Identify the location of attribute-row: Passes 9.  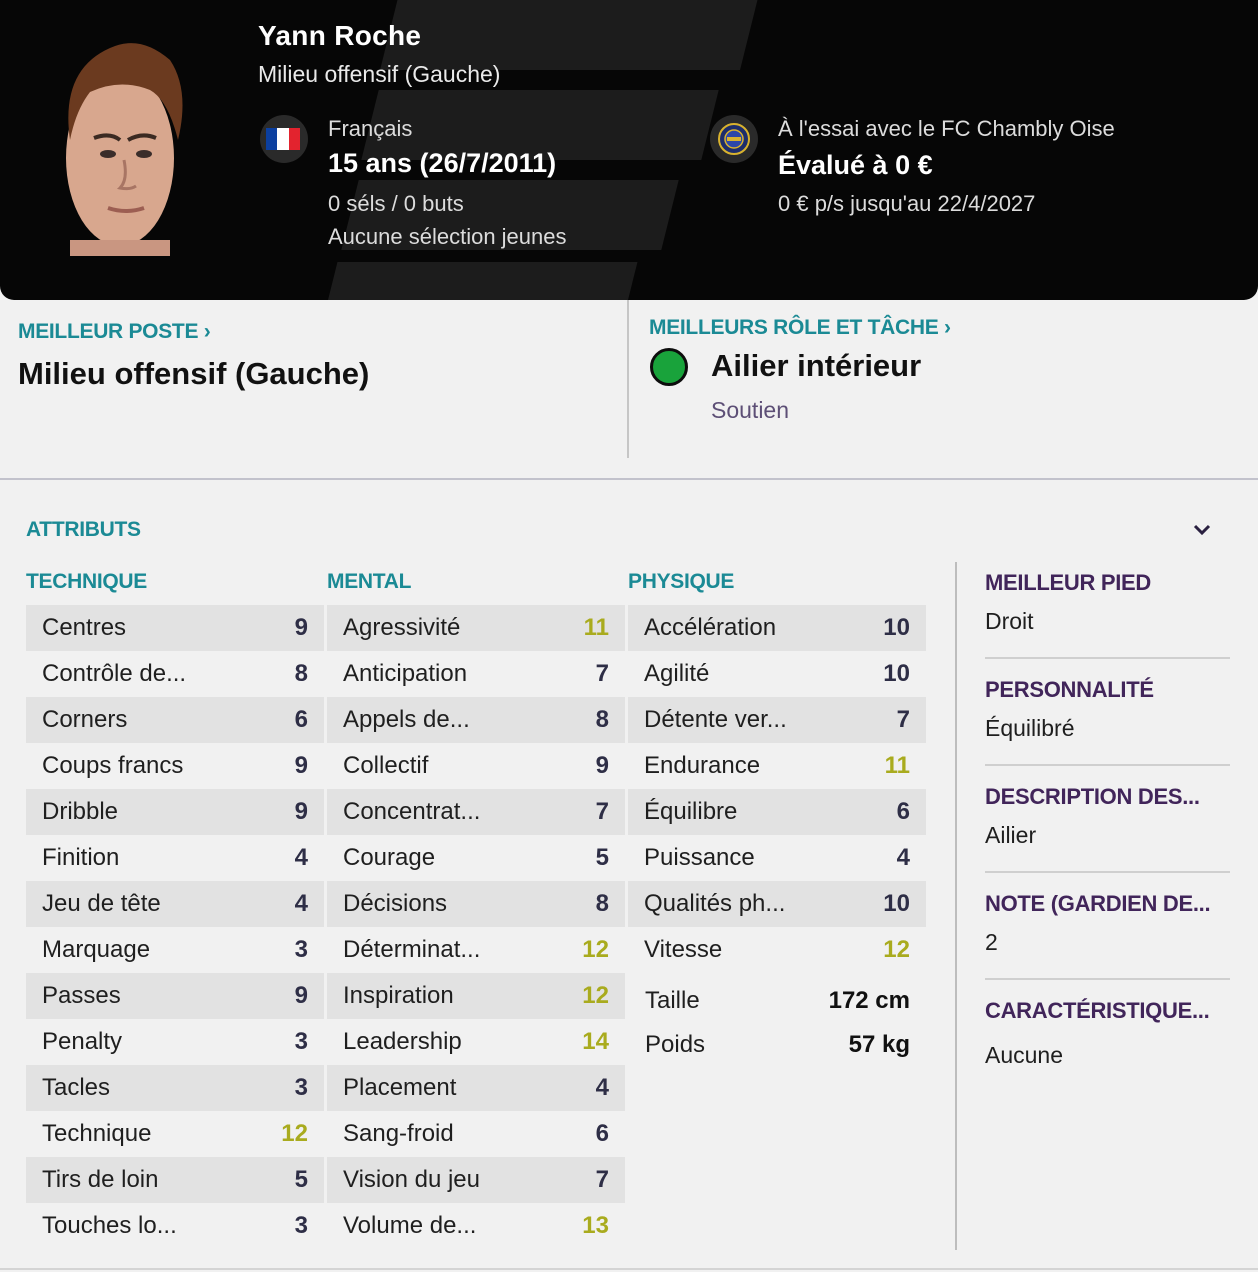
(175, 996).